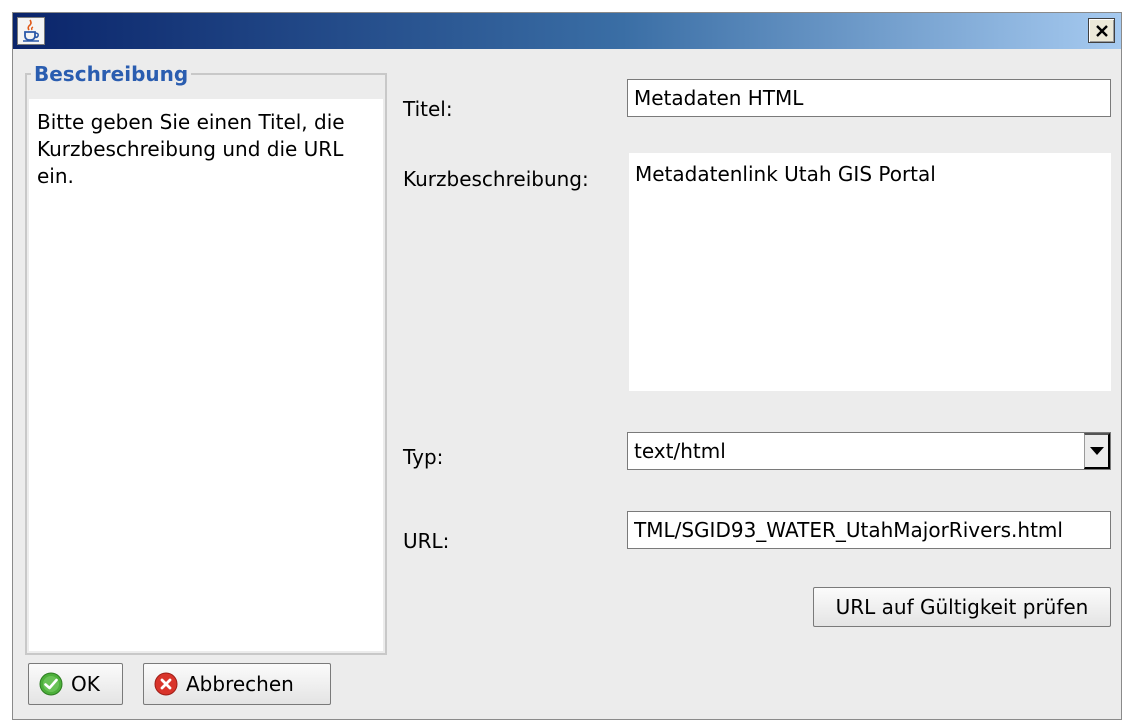 This screenshot has height=725, width=1133. I want to click on short-description-textarea: Metadatenlink Utah GIS Portal, so click(870, 272).